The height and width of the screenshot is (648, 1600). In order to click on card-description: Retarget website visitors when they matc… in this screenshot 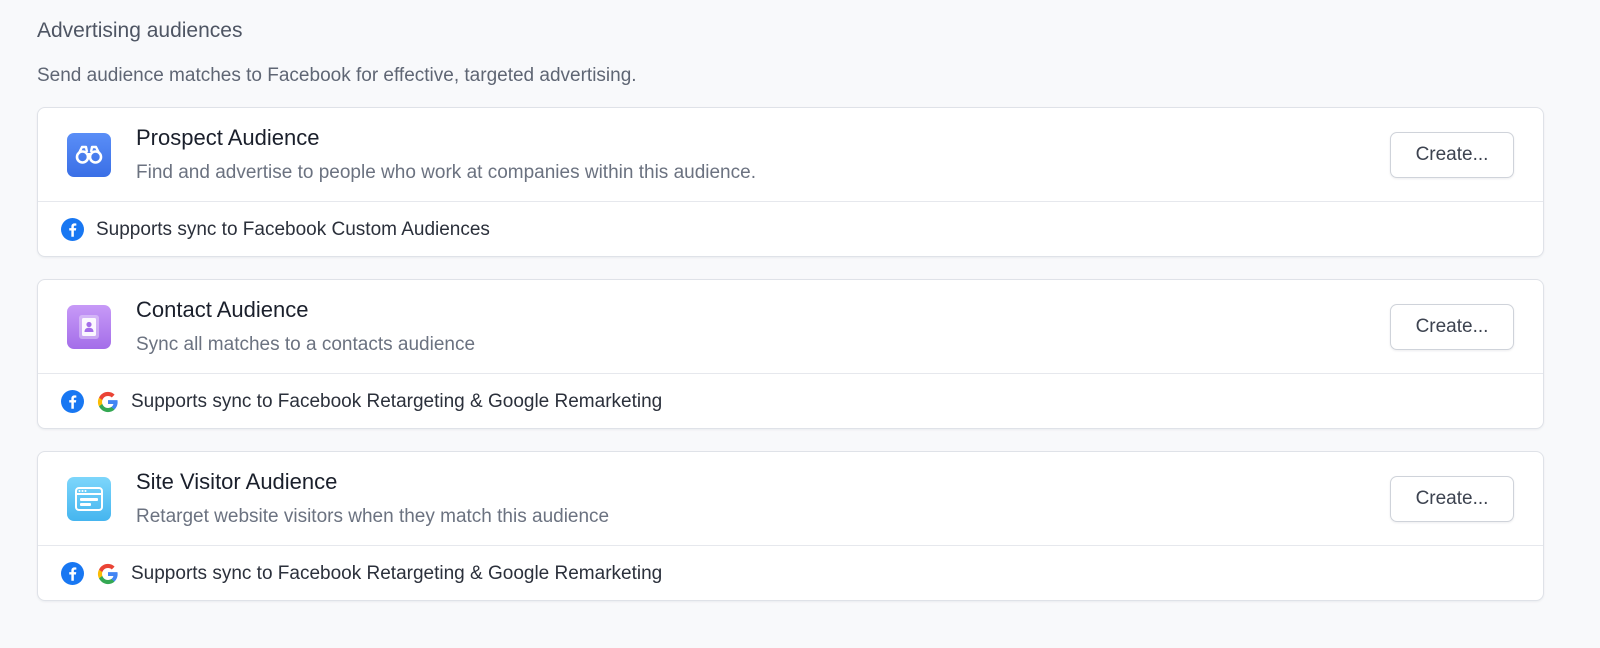, I will do `click(373, 516)`.